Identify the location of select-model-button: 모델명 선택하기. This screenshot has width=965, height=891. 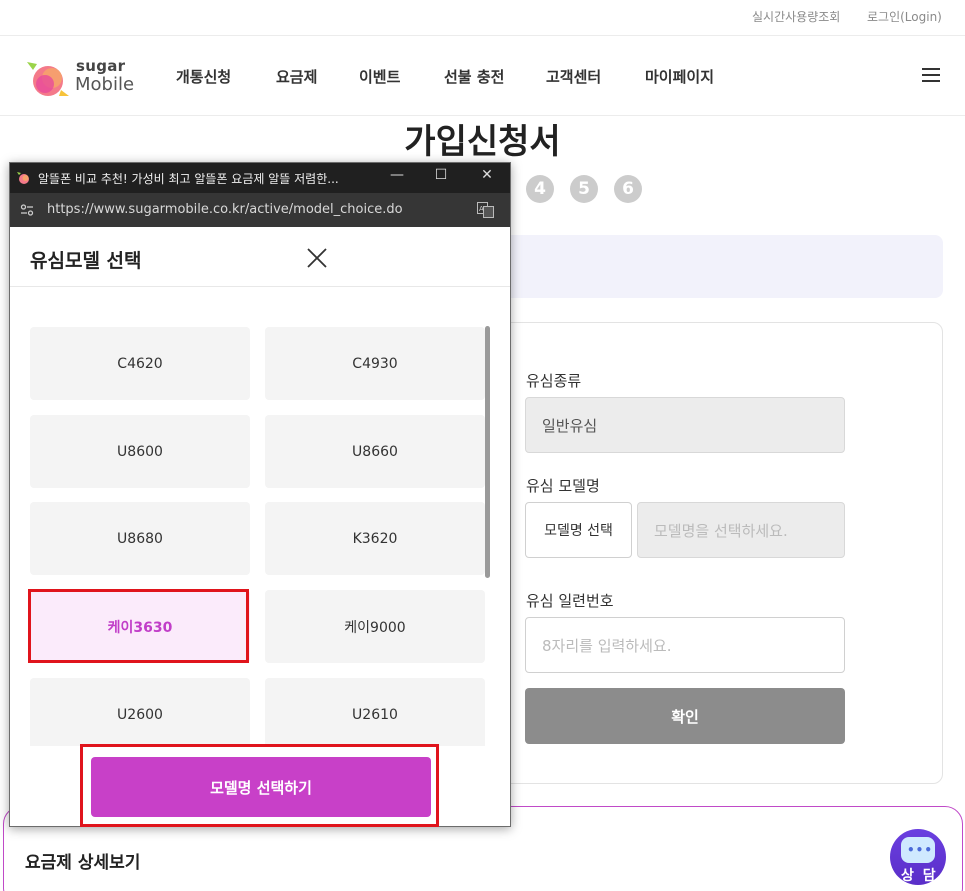
(261, 787).